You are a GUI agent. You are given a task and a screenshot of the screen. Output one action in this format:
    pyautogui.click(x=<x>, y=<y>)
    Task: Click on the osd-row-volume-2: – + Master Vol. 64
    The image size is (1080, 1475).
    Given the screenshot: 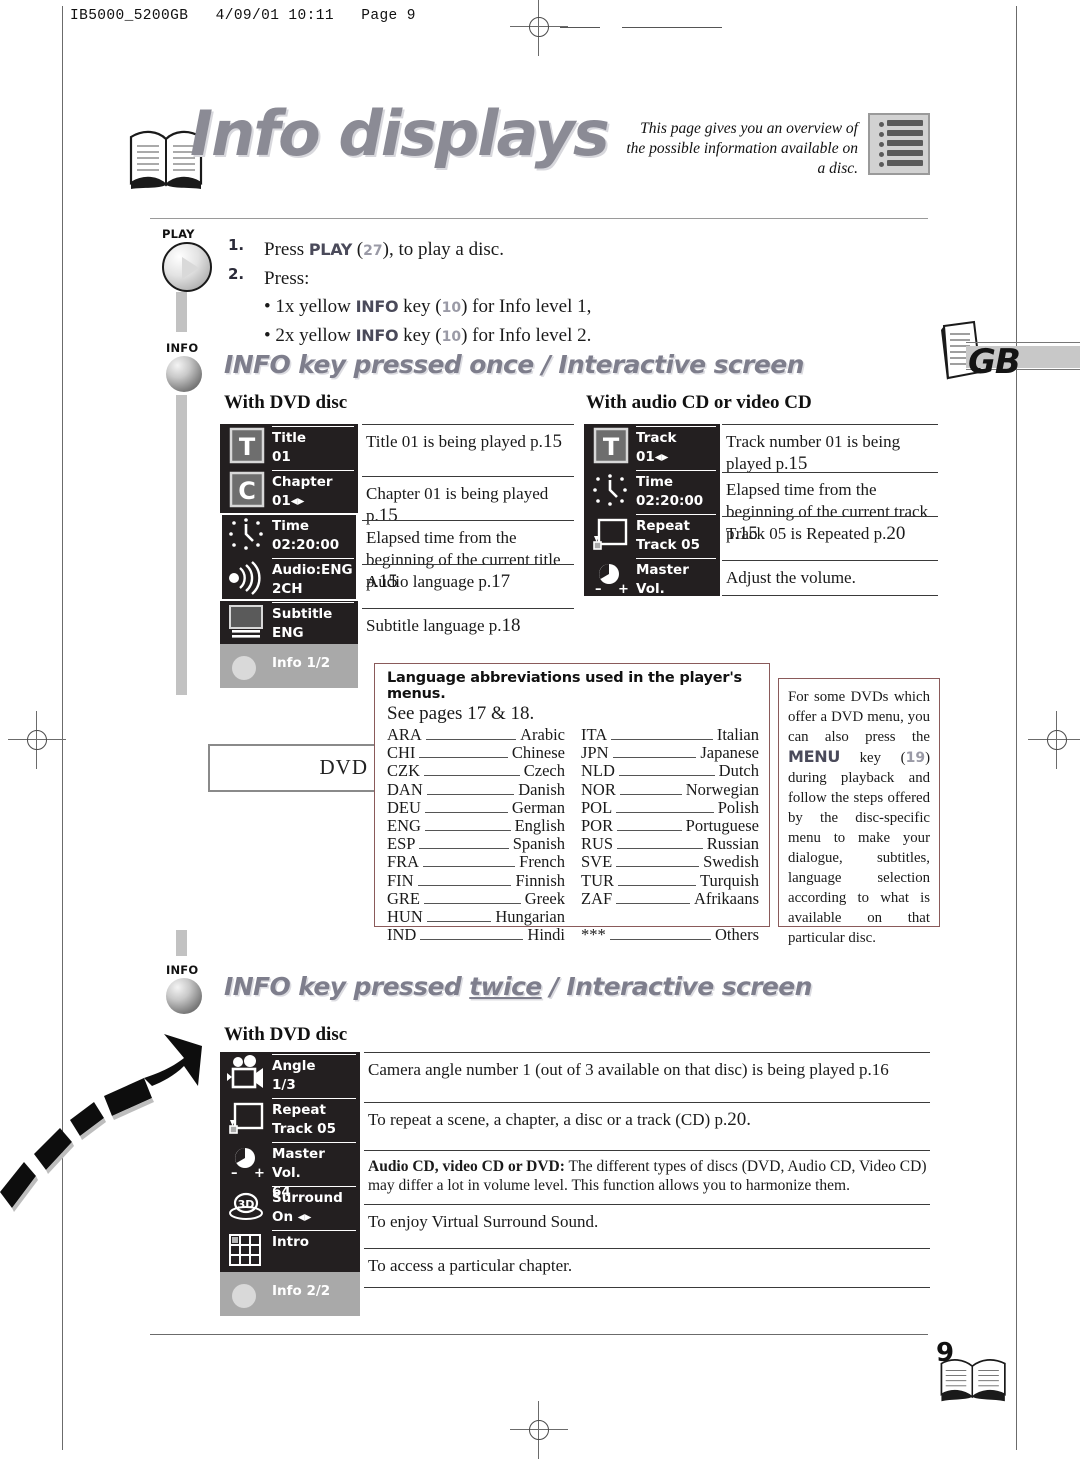 What is the action you would take?
    pyautogui.click(x=290, y=1170)
    